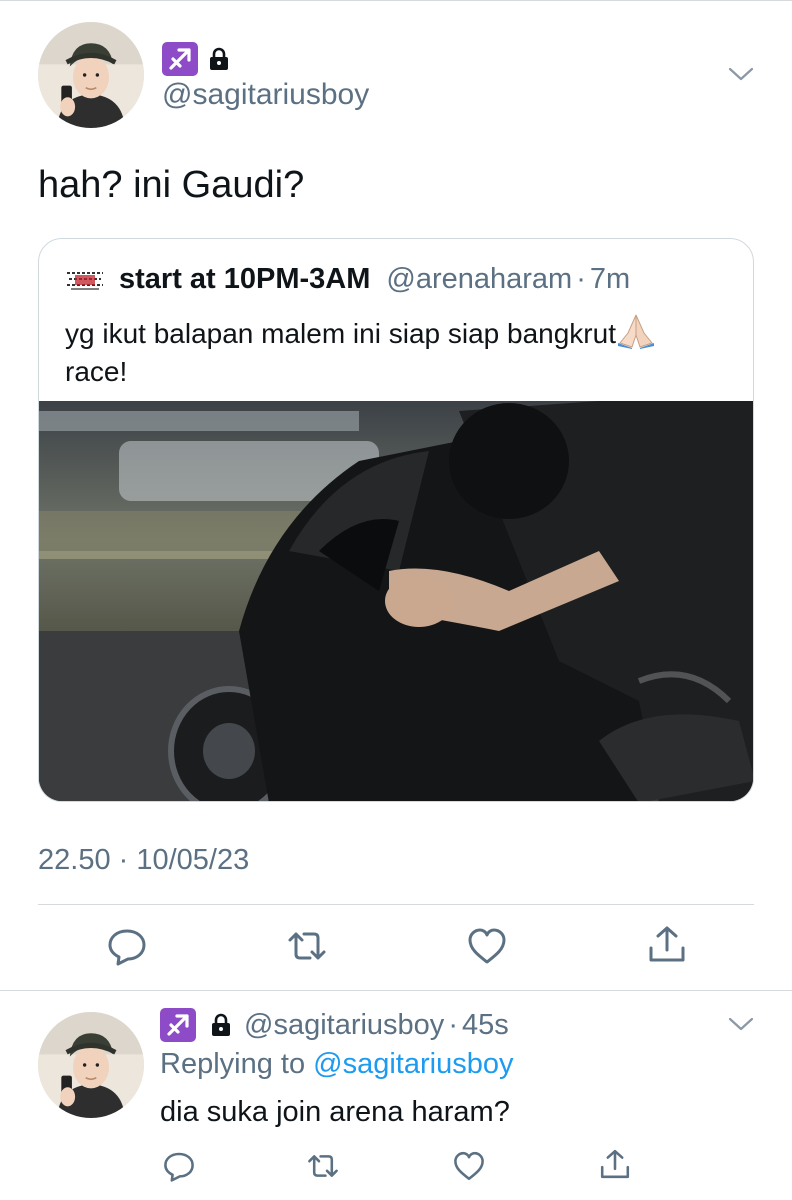  Describe the element at coordinates (485, 1024) in the screenshot. I see `reply-time: 45s` at that location.